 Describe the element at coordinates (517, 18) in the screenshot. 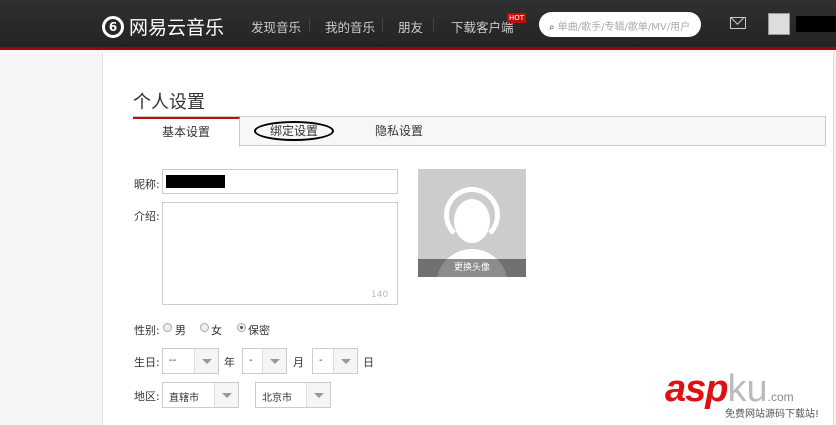

I see `hot-badge: HOT` at that location.